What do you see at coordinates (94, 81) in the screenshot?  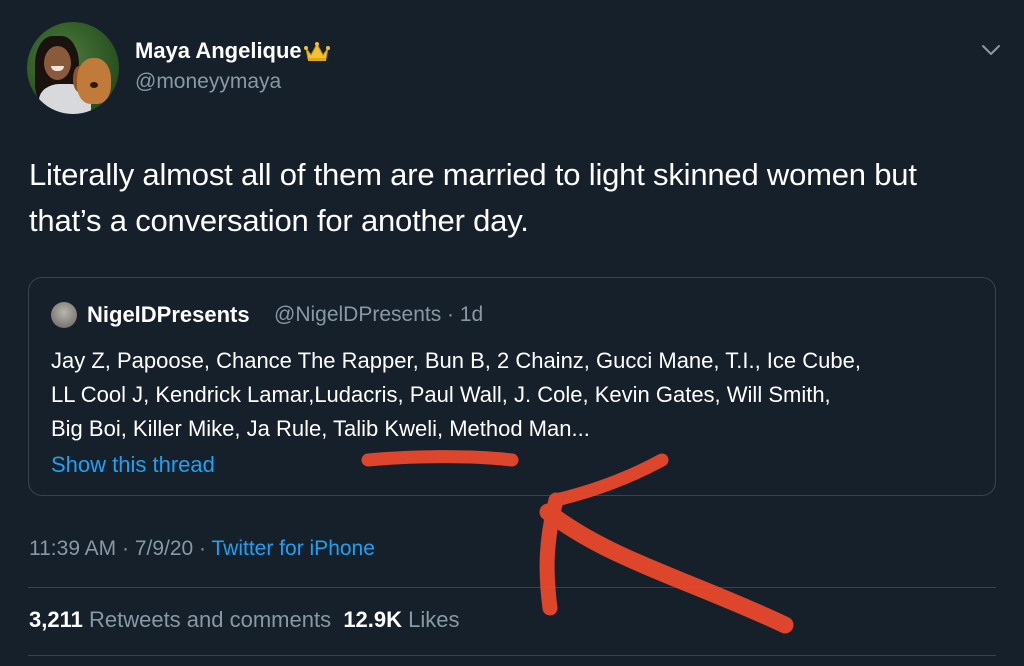 I see `avatar-dog` at bounding box center [94, 81].